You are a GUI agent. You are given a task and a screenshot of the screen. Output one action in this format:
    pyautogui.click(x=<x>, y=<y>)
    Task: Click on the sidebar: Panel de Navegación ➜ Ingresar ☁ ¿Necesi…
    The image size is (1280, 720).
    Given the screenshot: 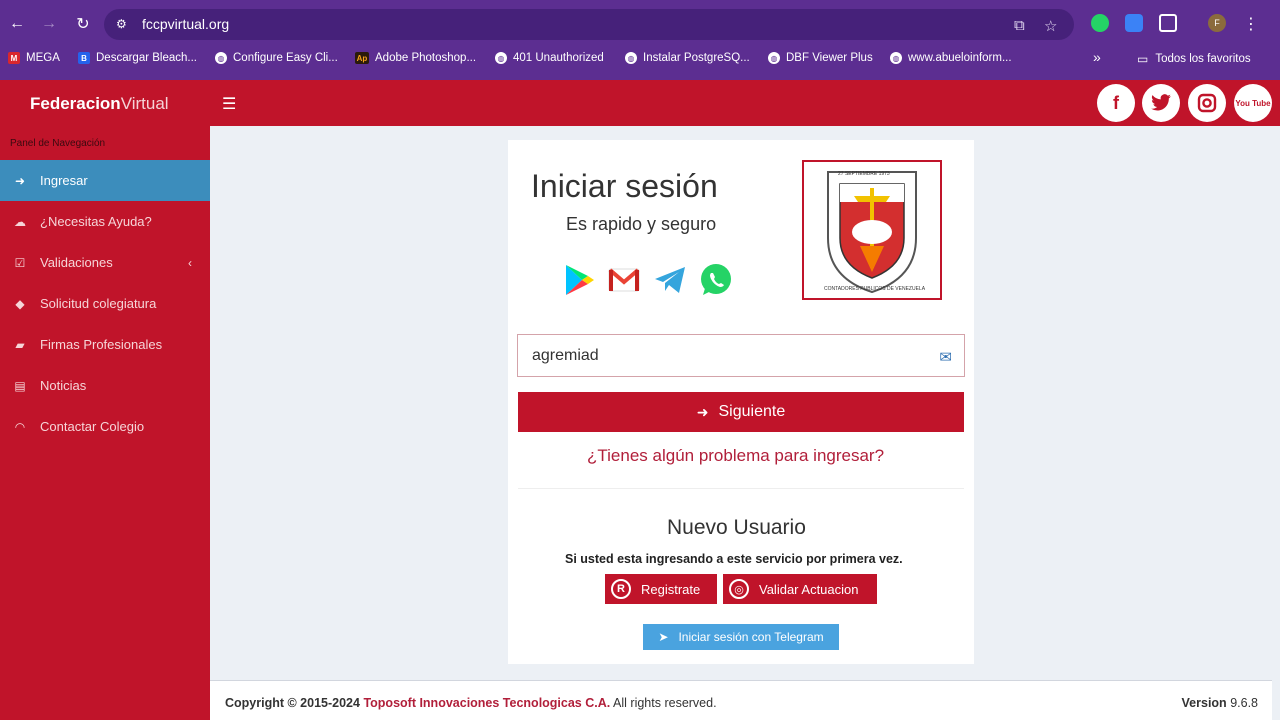 What is the action you would take?
    pyautogui.click(x=105, y=423)
    